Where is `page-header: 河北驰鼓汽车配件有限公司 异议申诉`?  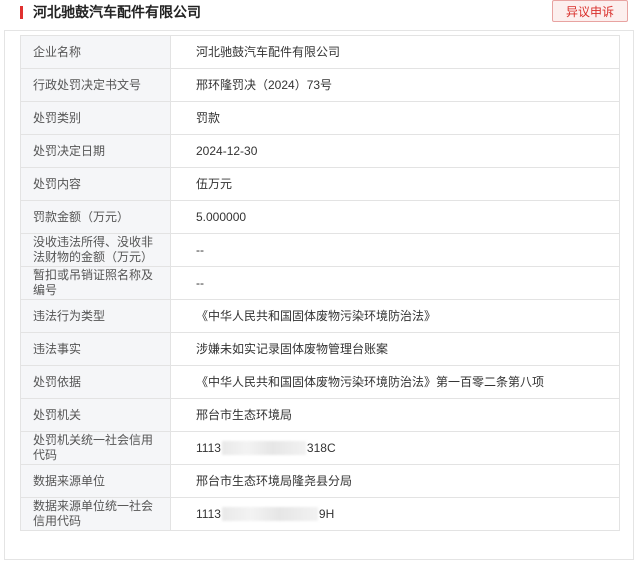
page-header: 河北驰鼓汽车配件有限公司 异议申诉 is located at coordinates (320, 16).